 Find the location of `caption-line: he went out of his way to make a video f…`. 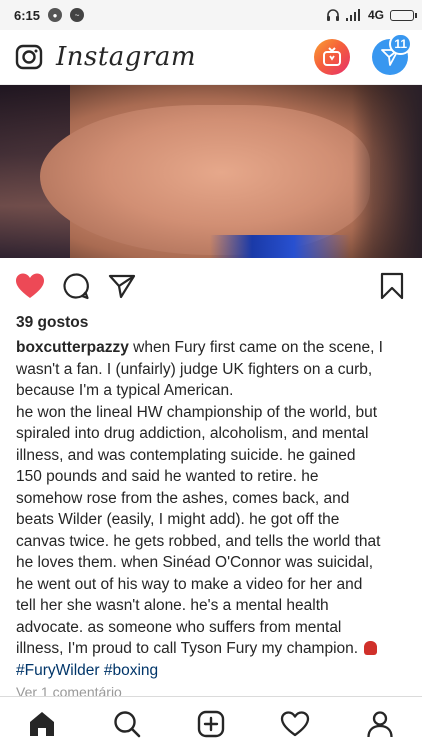

caption-line: he went out of his way to make a video f… is located at coordinates (189, 584).